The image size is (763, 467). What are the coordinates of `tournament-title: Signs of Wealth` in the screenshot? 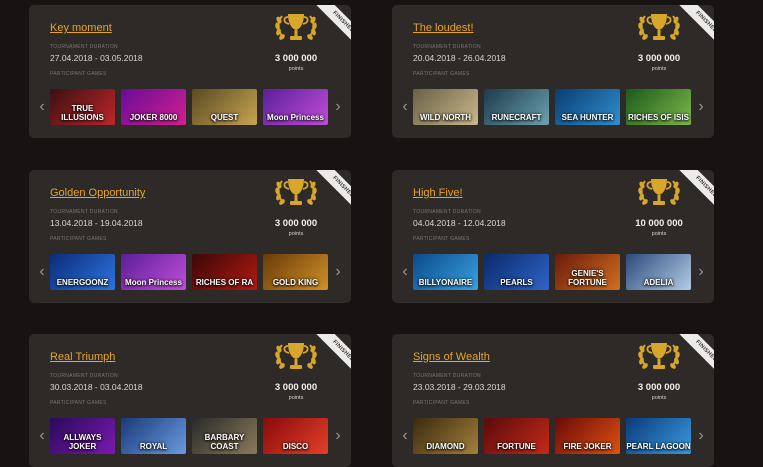 It's located at (451, 357).